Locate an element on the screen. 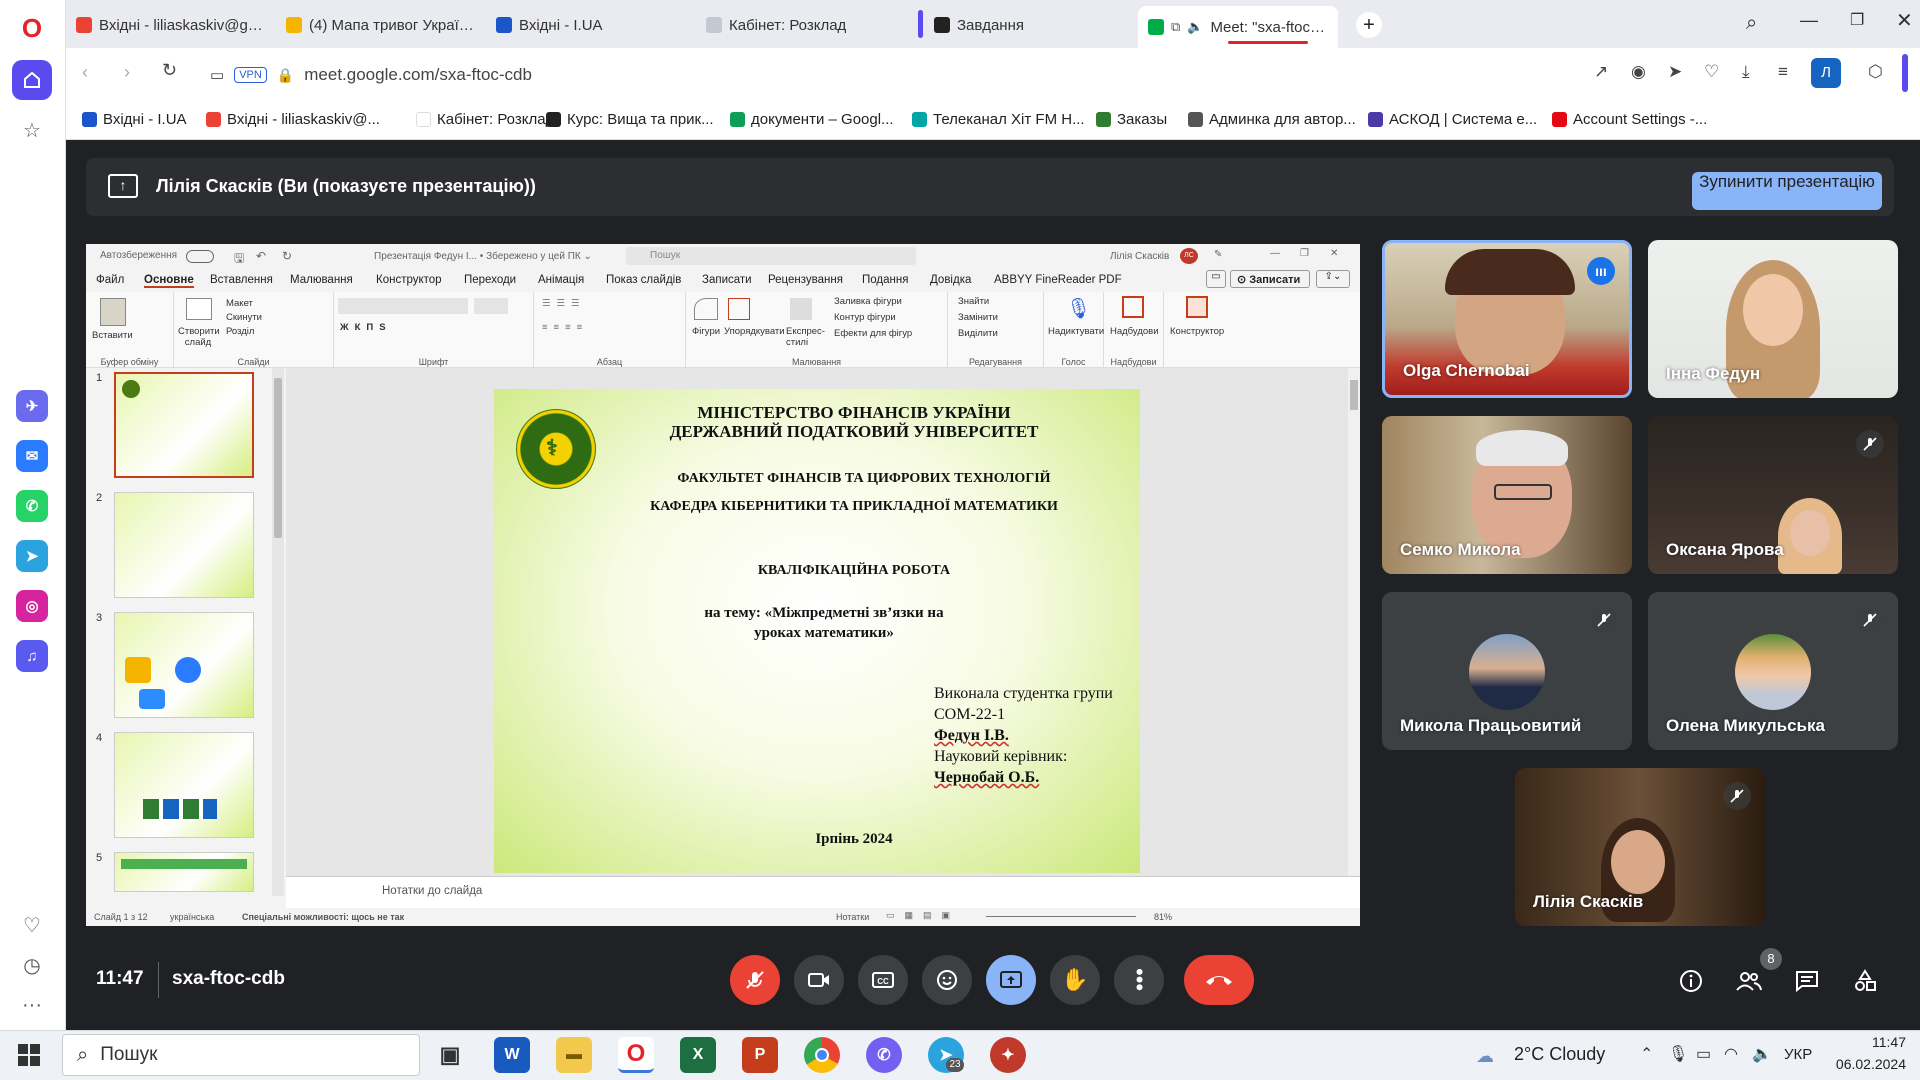 The width and height of the screenshot is (1920, 1080). font-size-select is located at coordinates (491, 306).